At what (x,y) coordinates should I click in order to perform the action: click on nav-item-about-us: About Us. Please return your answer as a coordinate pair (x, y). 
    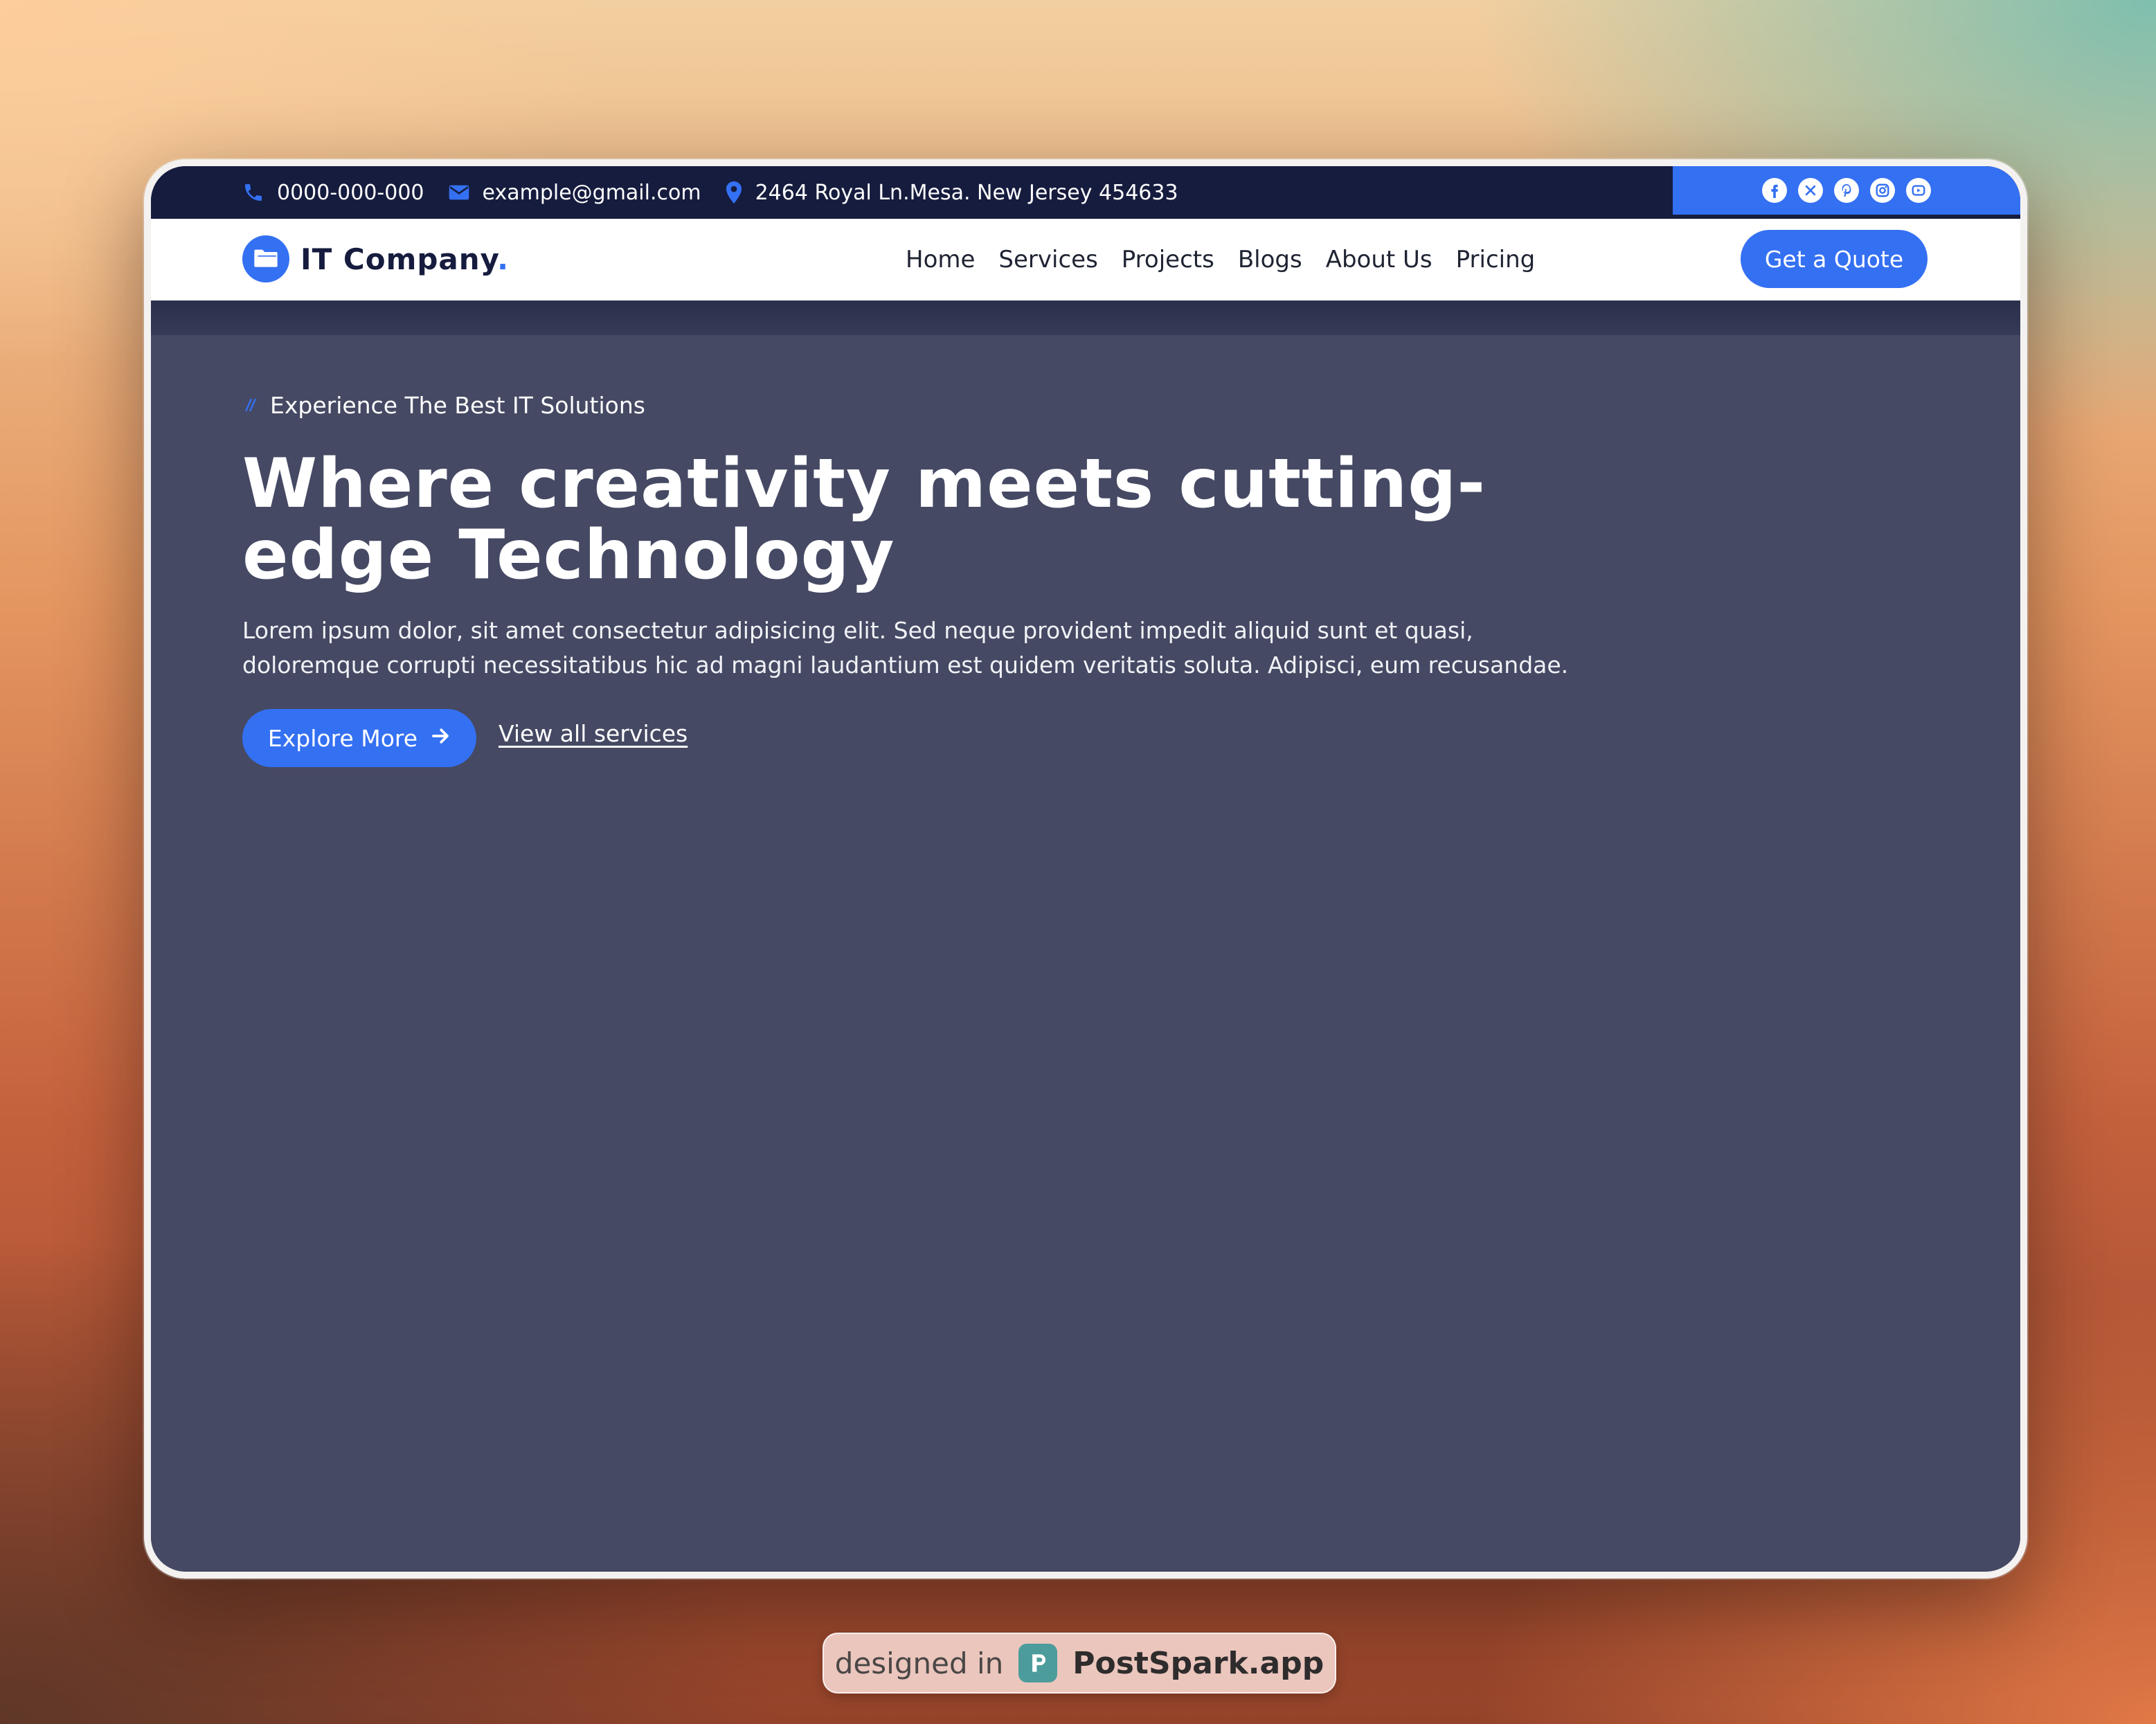
    Looking at the image, I should click on (1379, 259).